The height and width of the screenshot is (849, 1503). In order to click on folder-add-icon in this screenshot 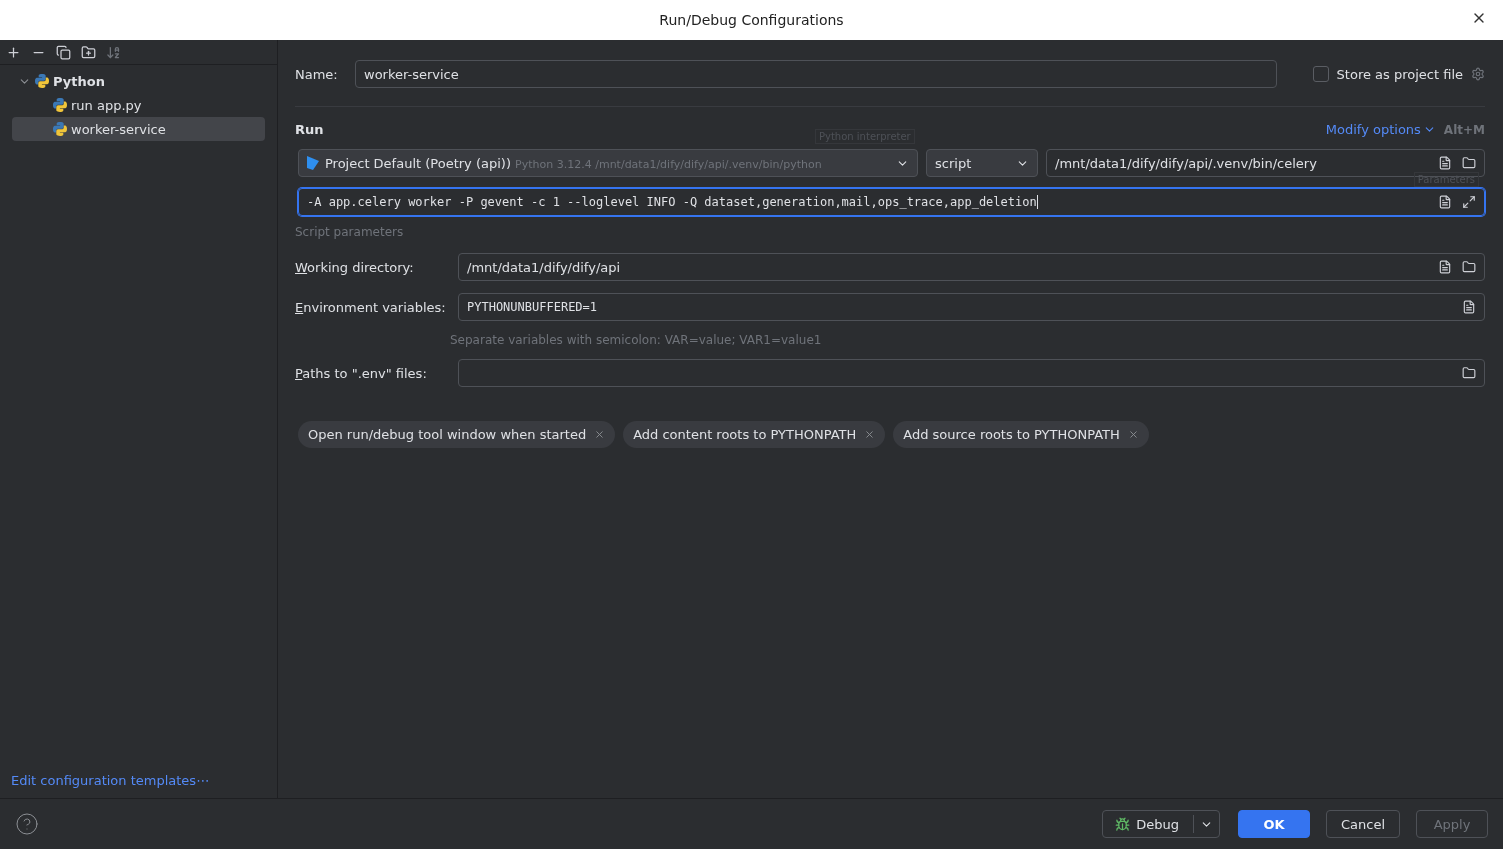, I will do `click(88, 52)`.